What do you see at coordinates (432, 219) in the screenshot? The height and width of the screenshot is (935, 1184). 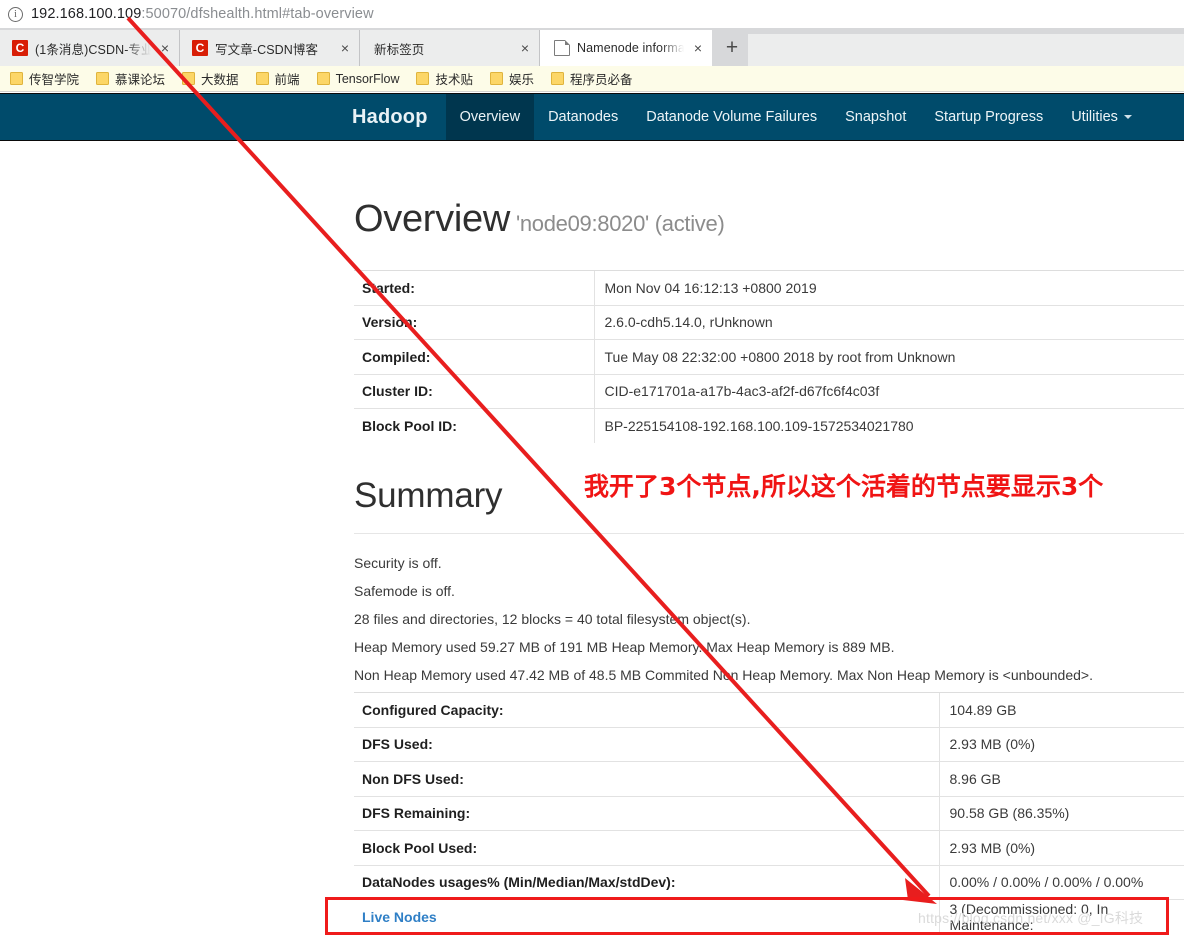 I see `page-title-main: Overview` at bounding box center [432, 219].